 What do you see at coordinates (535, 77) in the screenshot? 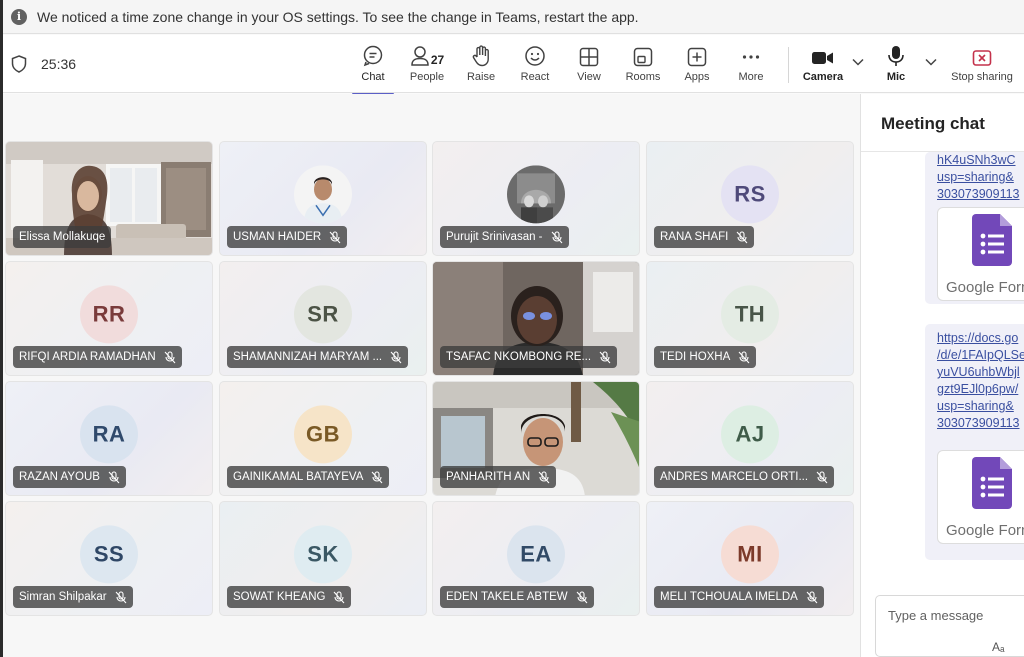
I see `react-label: React` at bounding box center [535, 77].